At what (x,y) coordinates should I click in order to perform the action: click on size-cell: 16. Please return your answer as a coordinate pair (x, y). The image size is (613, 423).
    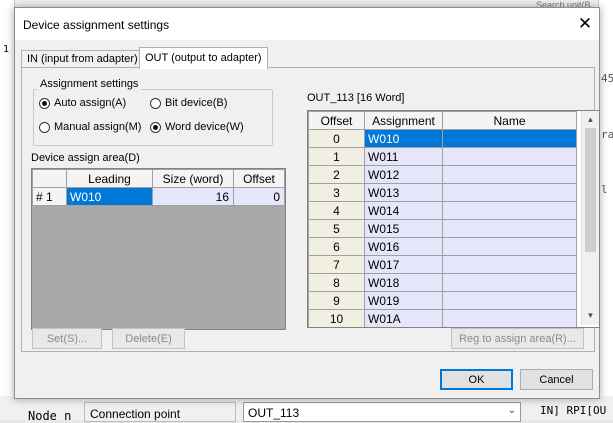
    Looking at the image, I should click on (193, 196).